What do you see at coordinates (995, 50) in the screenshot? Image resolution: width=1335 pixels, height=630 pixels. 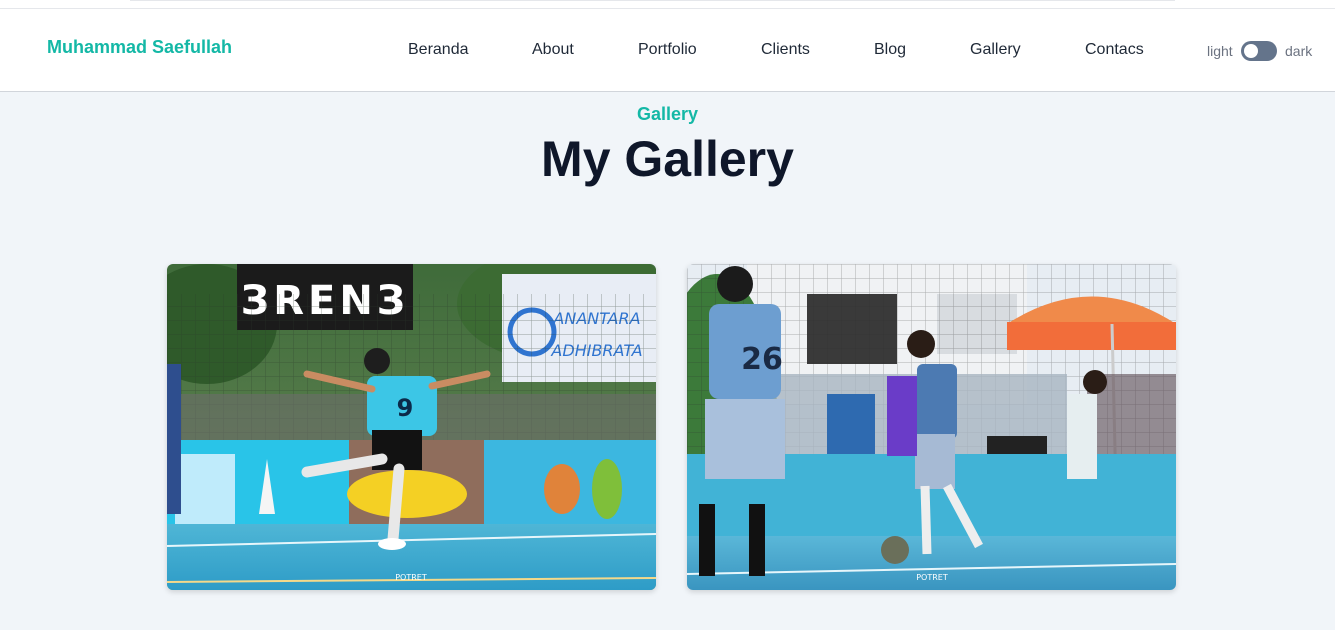 I see `nav-gallery: Gallery` at bounding box center [995, 50].